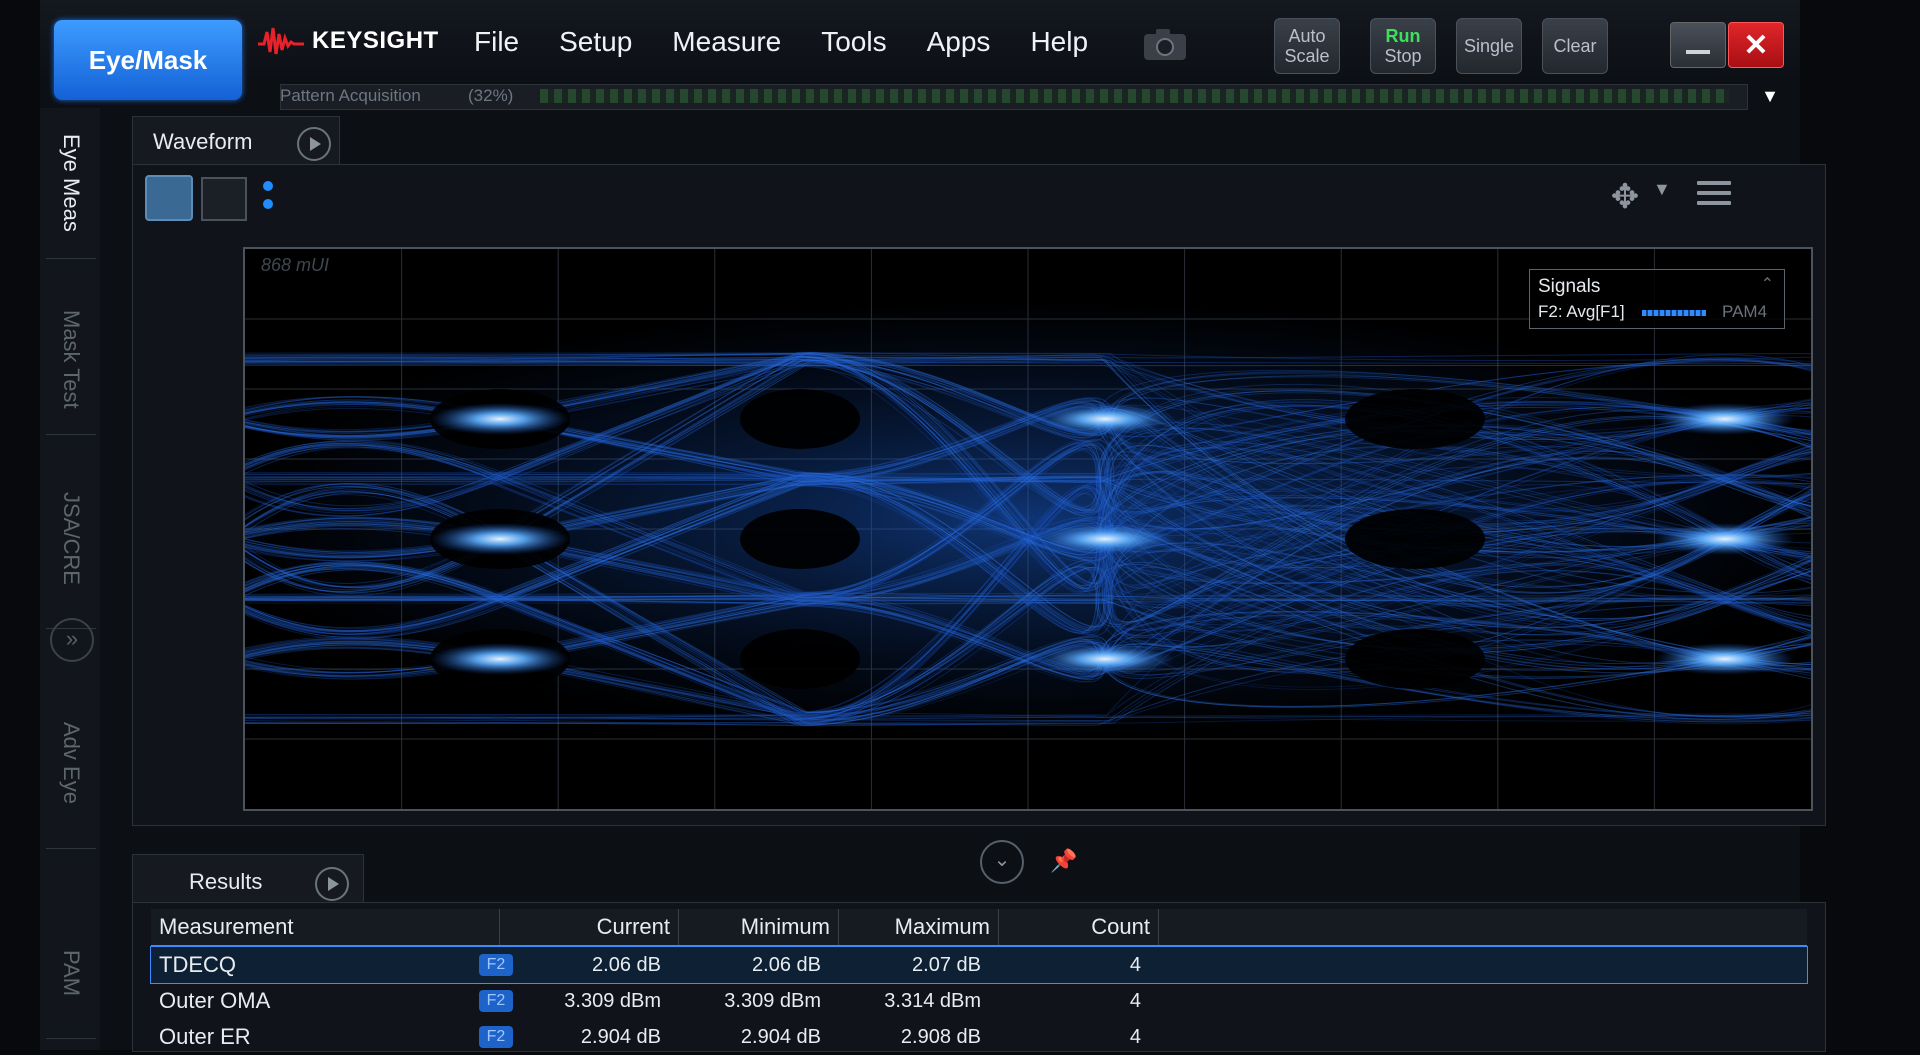 Image resolution: width=1920 pixels, height=1055 pixels. I want to click on menu-setup: Setup, so click(595, 42).